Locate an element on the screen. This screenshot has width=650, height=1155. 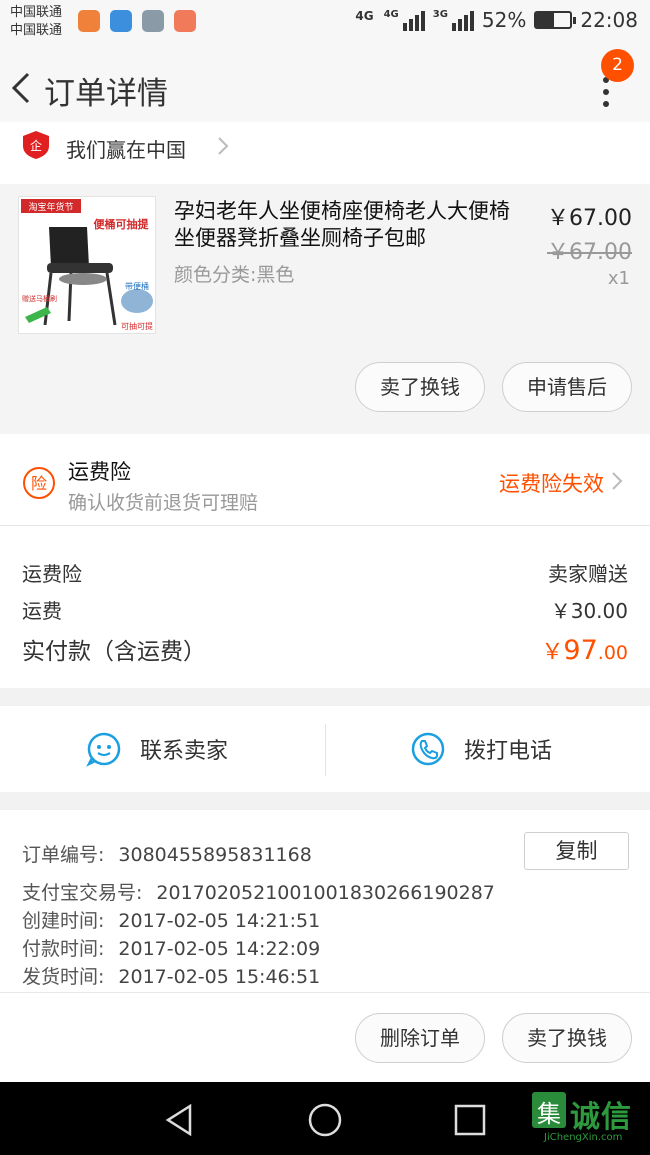
bottom-actions: 删除订单 卖了换钱 is located at coordinates (325, 1037).